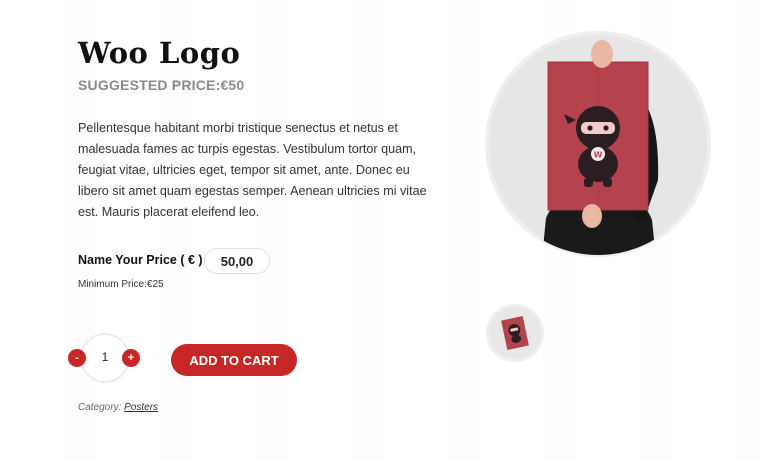 Image resolution: width=760 pixels, height=460 pixels. What do you see at coordinates (77, 358) in the screenshot?
I see `quantity-minus-button: -` at bounding box center [77, 358].